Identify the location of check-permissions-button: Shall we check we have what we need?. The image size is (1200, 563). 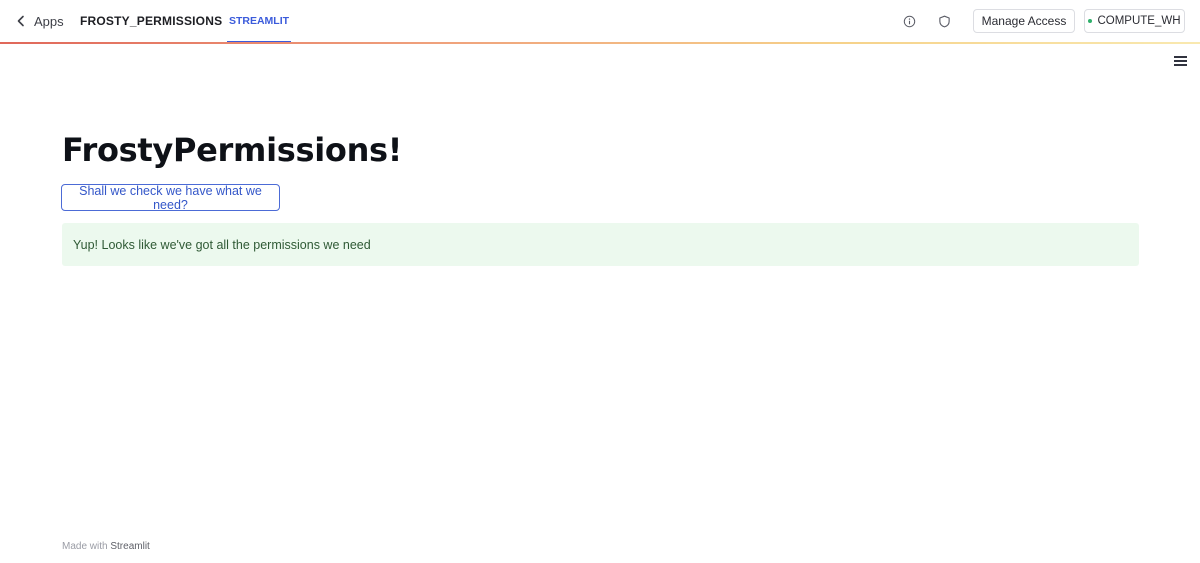
(170, 198).